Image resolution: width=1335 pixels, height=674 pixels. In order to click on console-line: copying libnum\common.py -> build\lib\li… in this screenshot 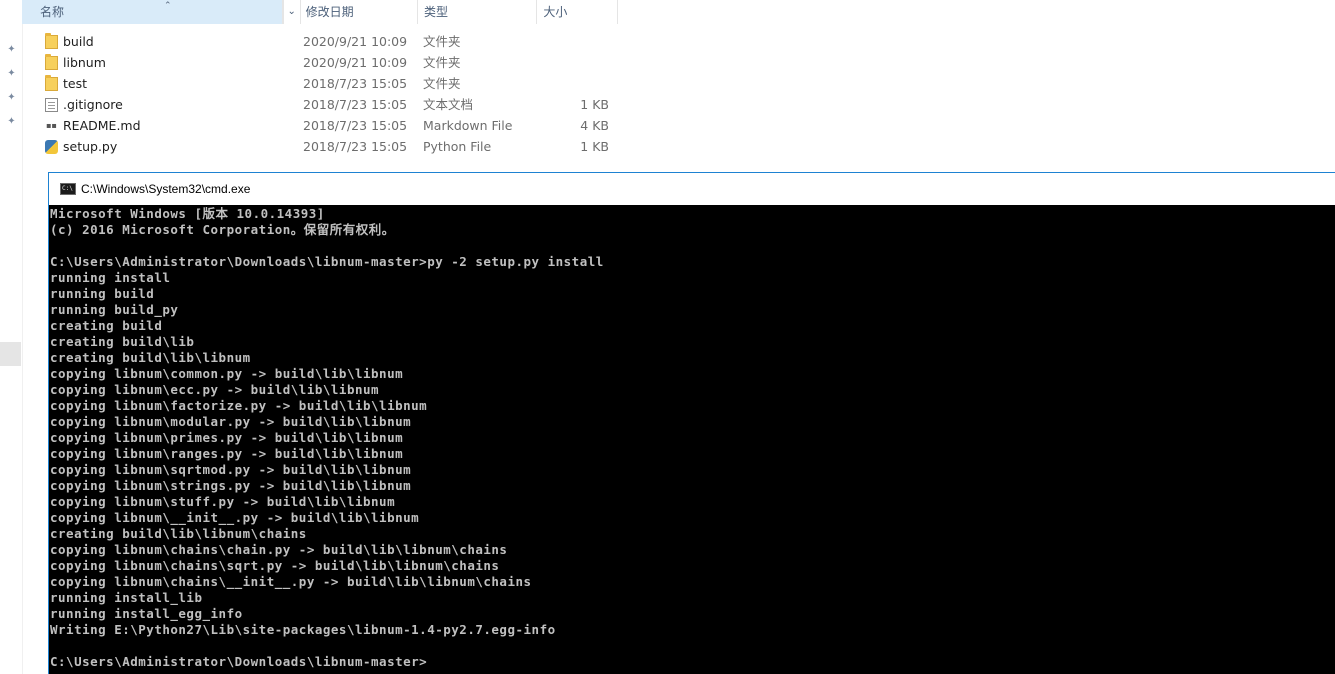, I will do `click(227, 373)`.